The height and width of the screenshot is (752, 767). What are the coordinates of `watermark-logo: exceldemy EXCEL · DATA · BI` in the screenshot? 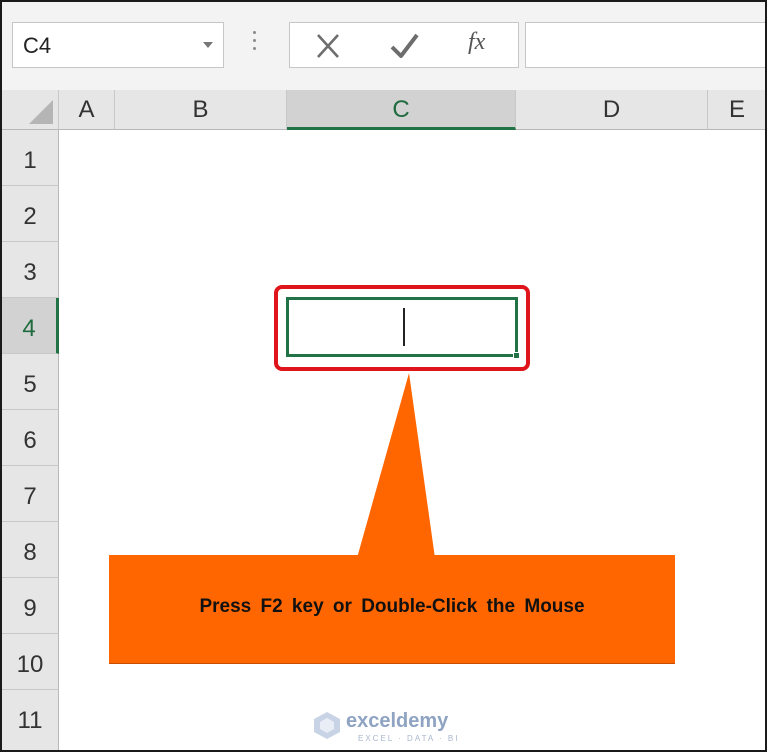 It's located at (392, 730).